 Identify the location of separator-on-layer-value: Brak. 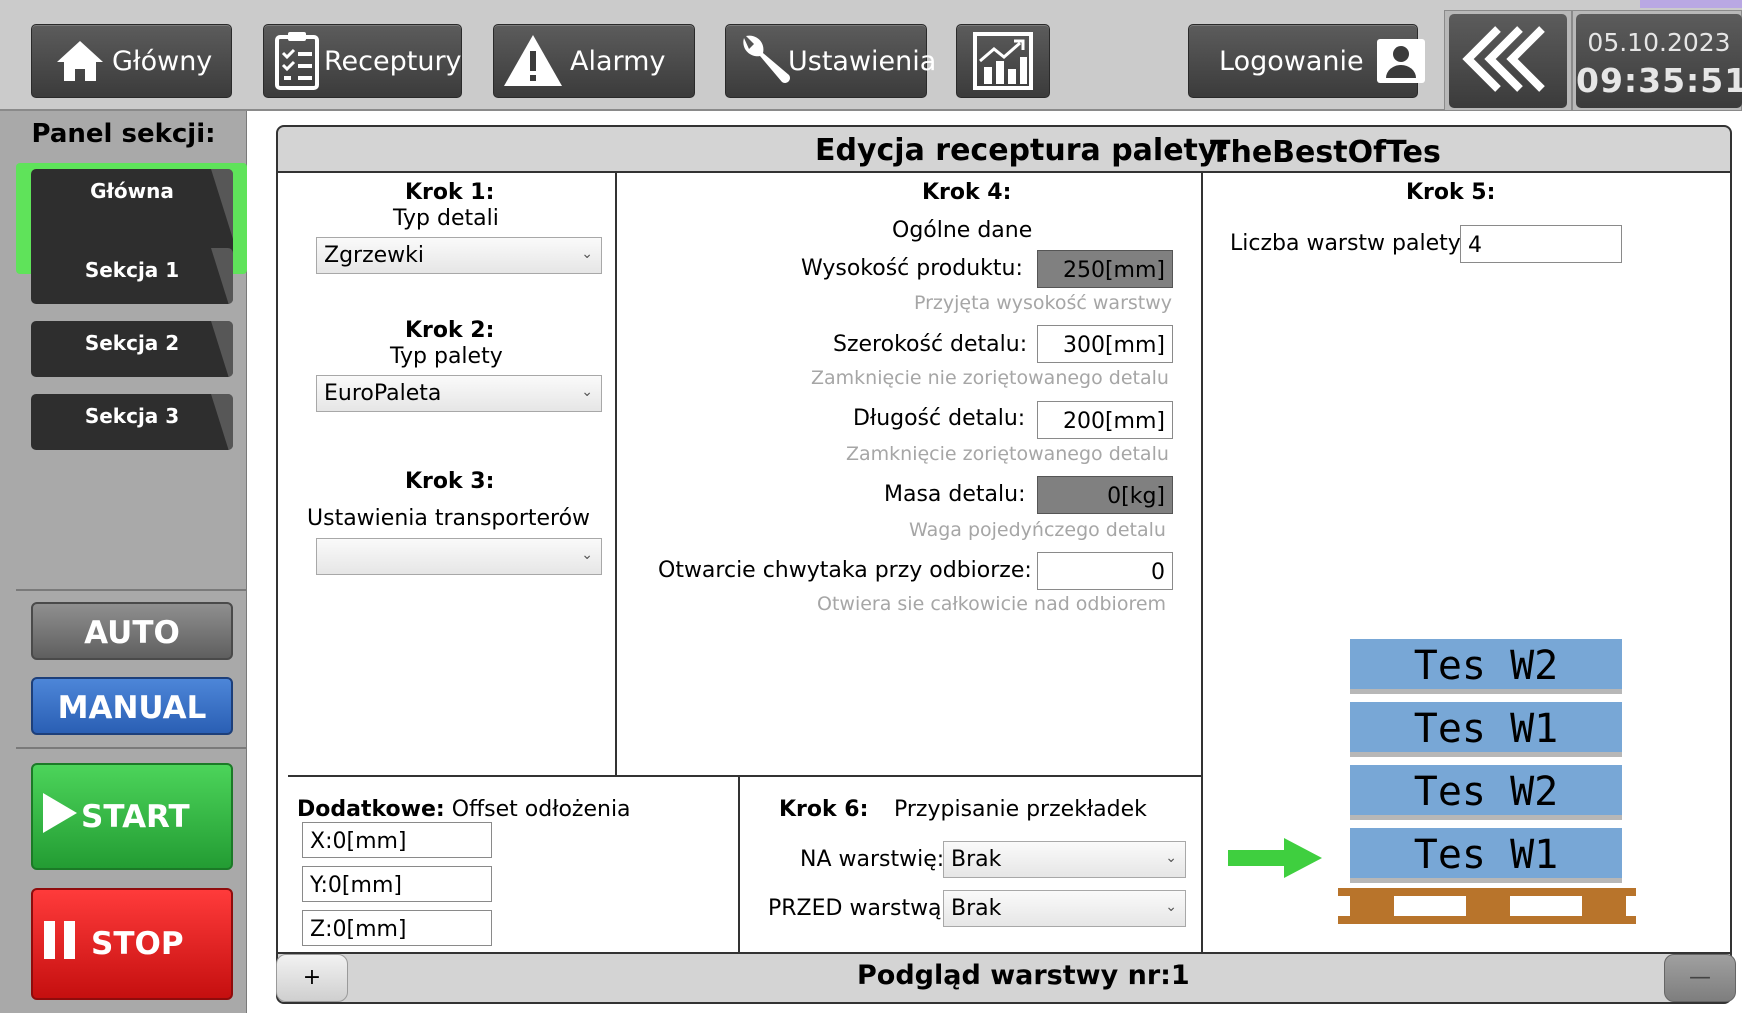
(976, 859).